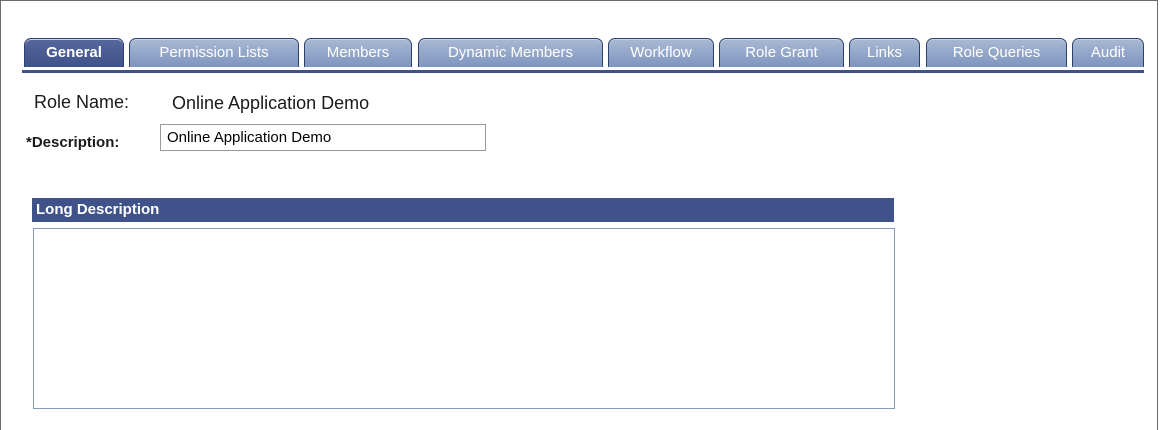 The image size is (1160, 430). Describe the element at coordinates (1108, 52) in the screenshot. I see `tab-audit: Audit` at that location.